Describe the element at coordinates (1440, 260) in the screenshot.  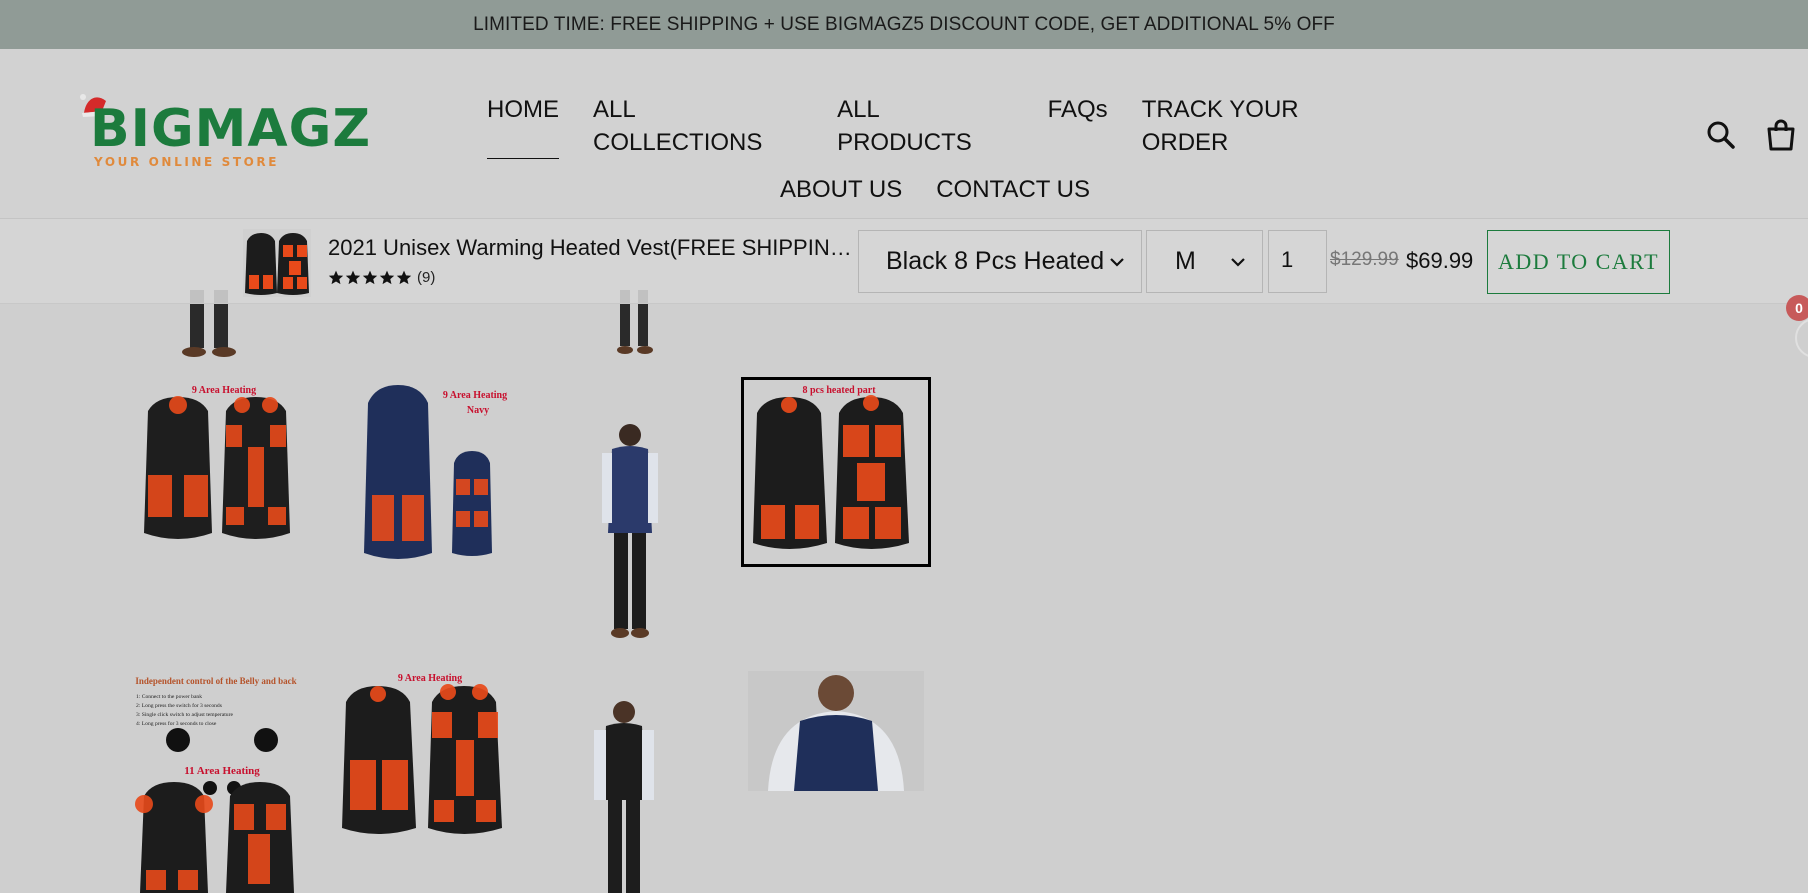
I see `sale-price: $69.99` at that location.